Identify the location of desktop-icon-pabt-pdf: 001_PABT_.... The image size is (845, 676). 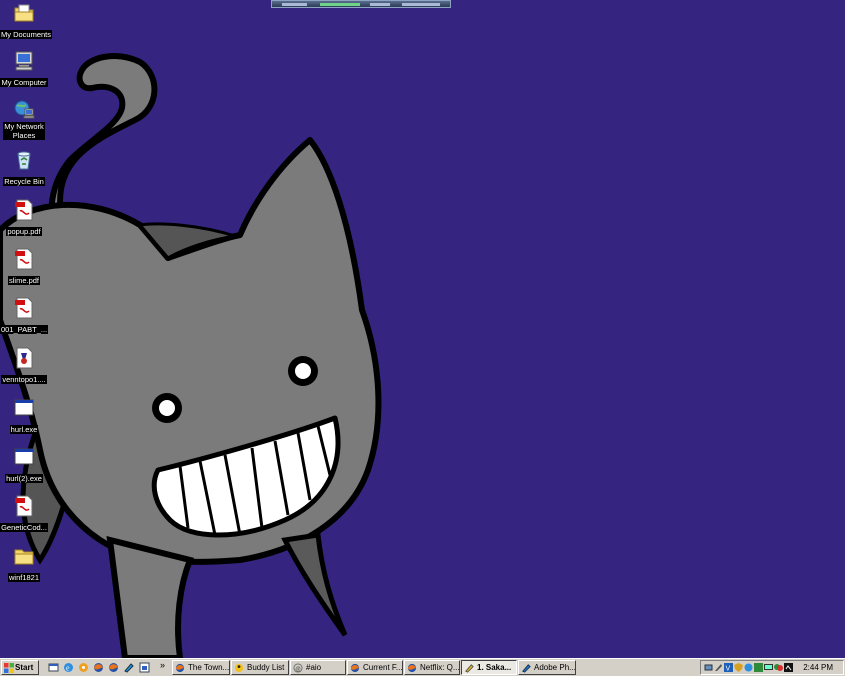
(24, 317).